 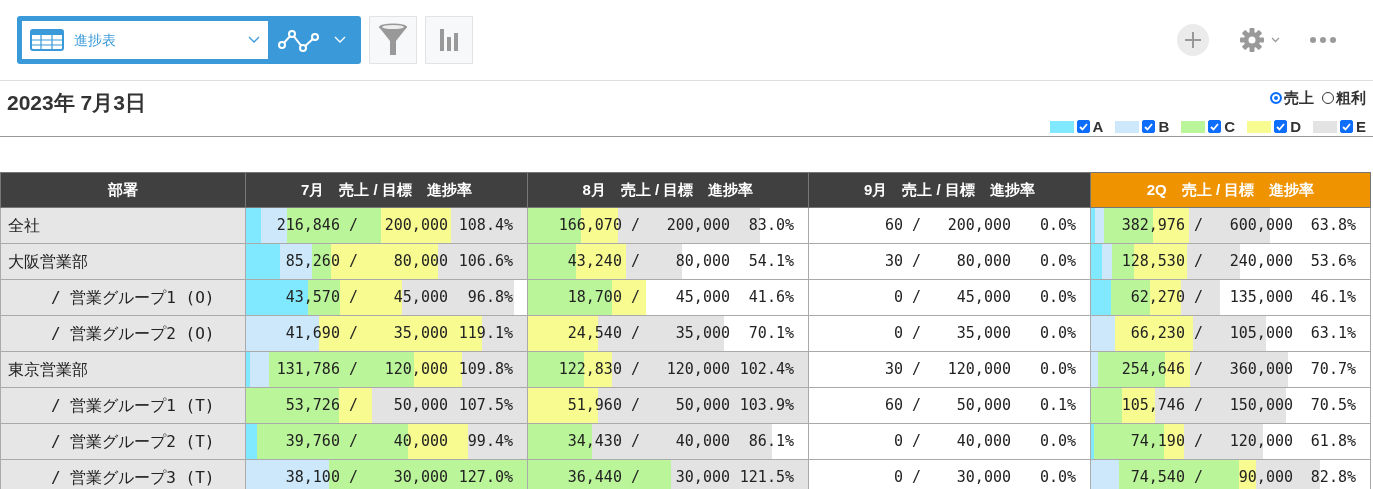 I want to click on sales-value: 105,746 /, so click(x=1161, y=406).